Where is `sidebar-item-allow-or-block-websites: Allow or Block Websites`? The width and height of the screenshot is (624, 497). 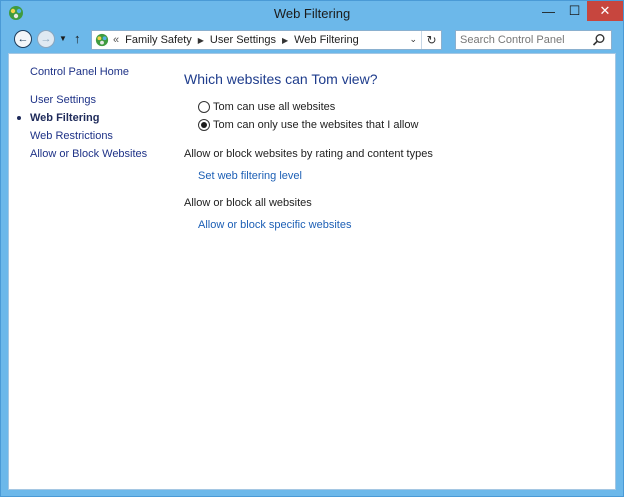
sidebar-item-allow-or-block-websites: Allow or Block Websites is located at coordinates (88, 154).